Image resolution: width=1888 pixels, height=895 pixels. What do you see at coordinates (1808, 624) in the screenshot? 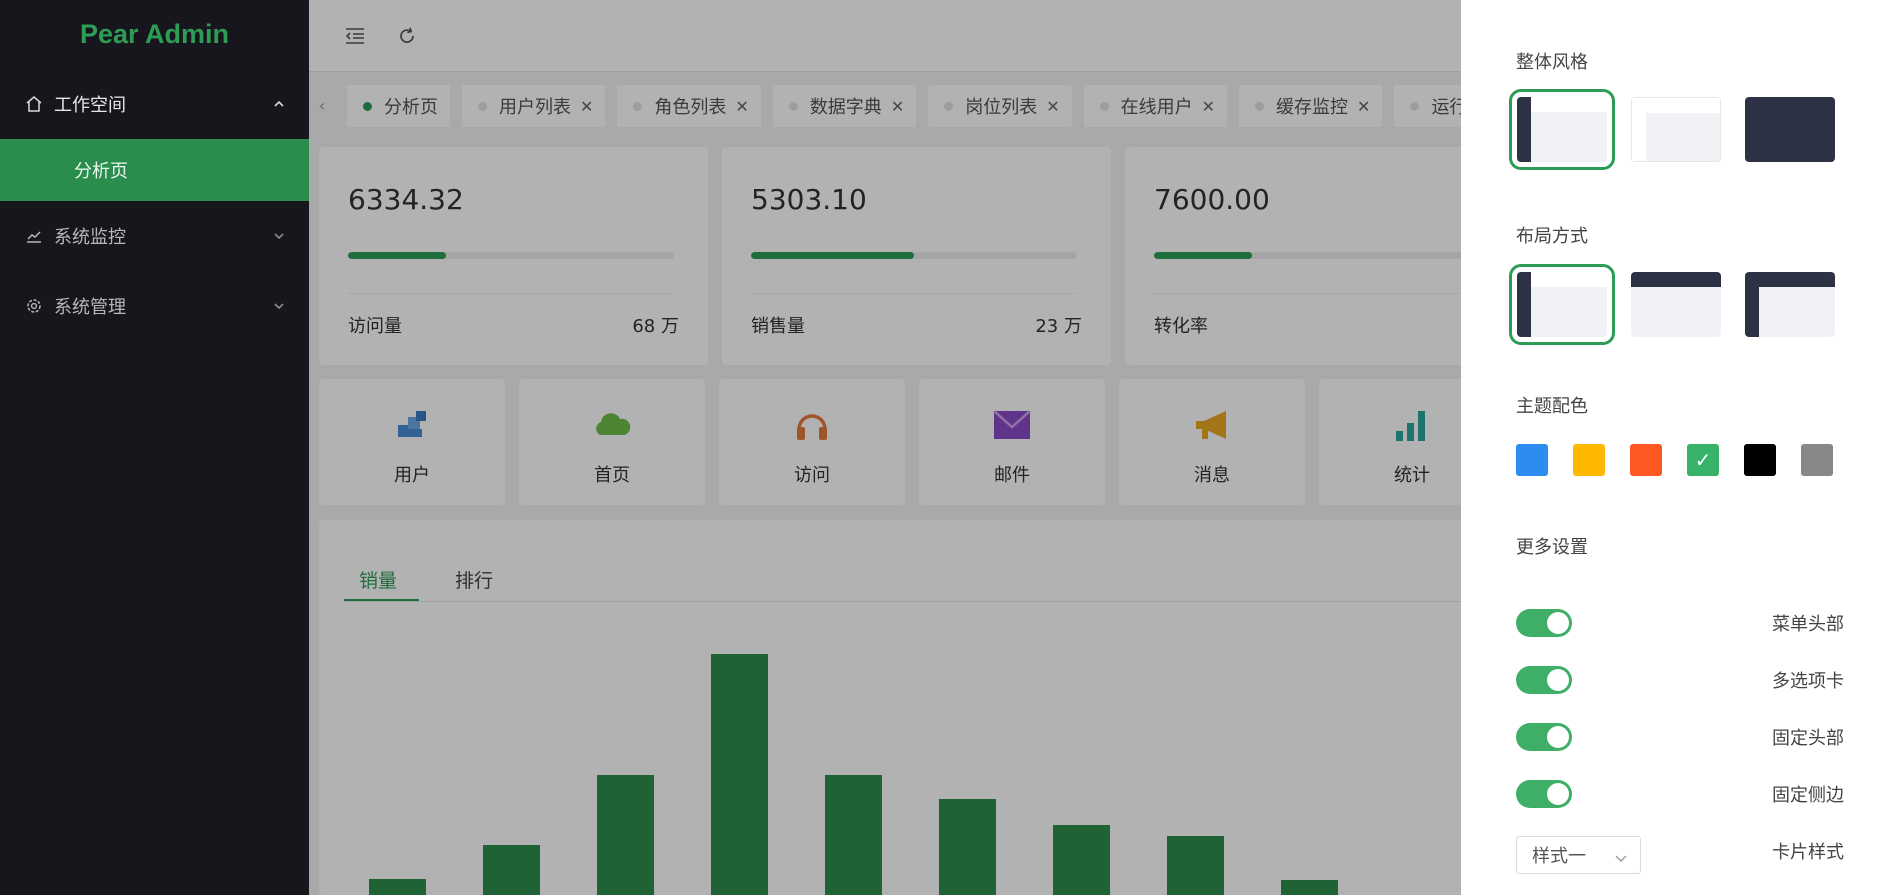
I see `toggle-label: 菜单头部` at bounding box center [1808, 624].